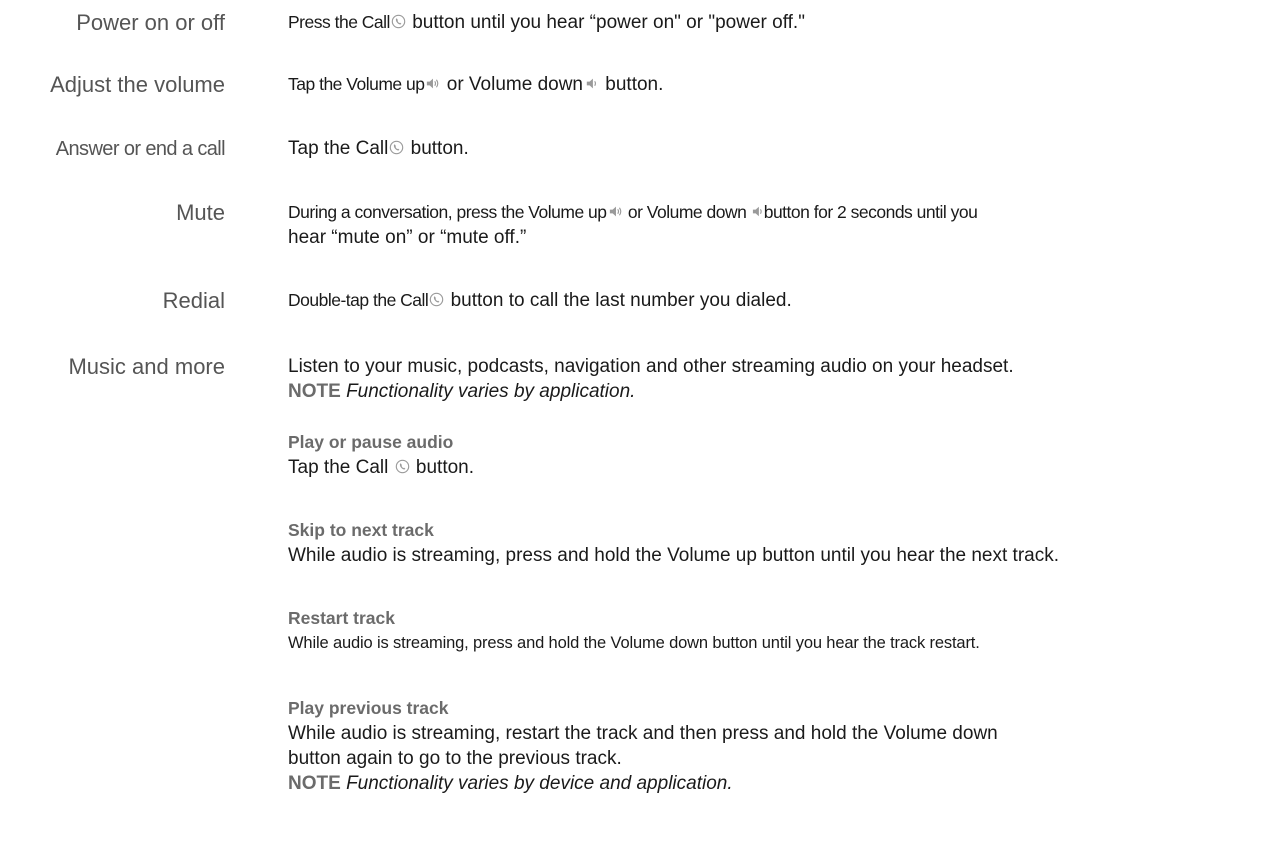 The image size is (1275, 849). Describe the element at coordinates (150, 22) in the screenshot. I see `label-power: Power on or off` at that location.